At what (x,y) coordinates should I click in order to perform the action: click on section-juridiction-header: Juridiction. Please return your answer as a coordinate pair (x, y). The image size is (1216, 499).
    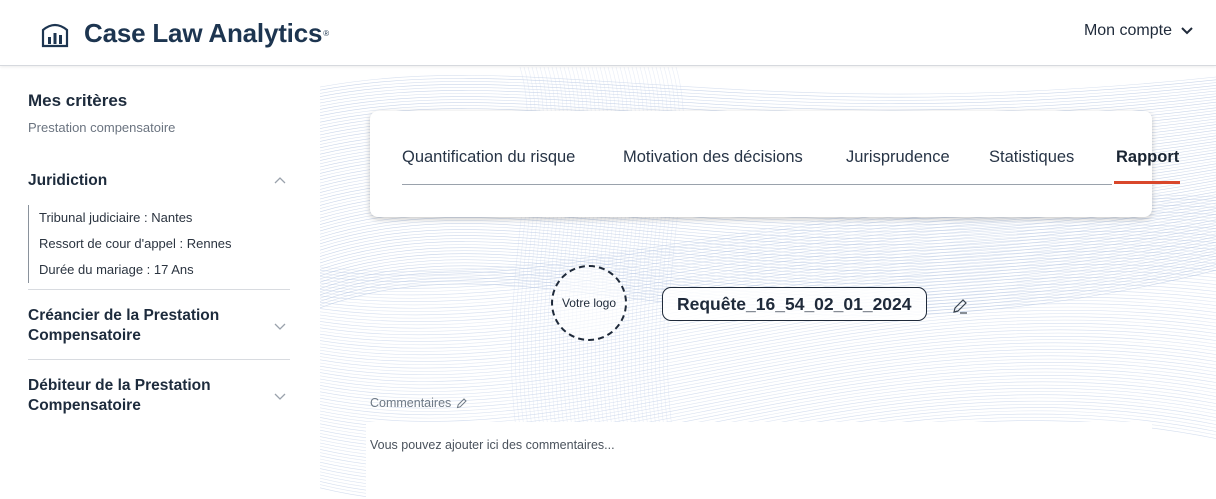
    Looking at the image, I should click on (159, 181).